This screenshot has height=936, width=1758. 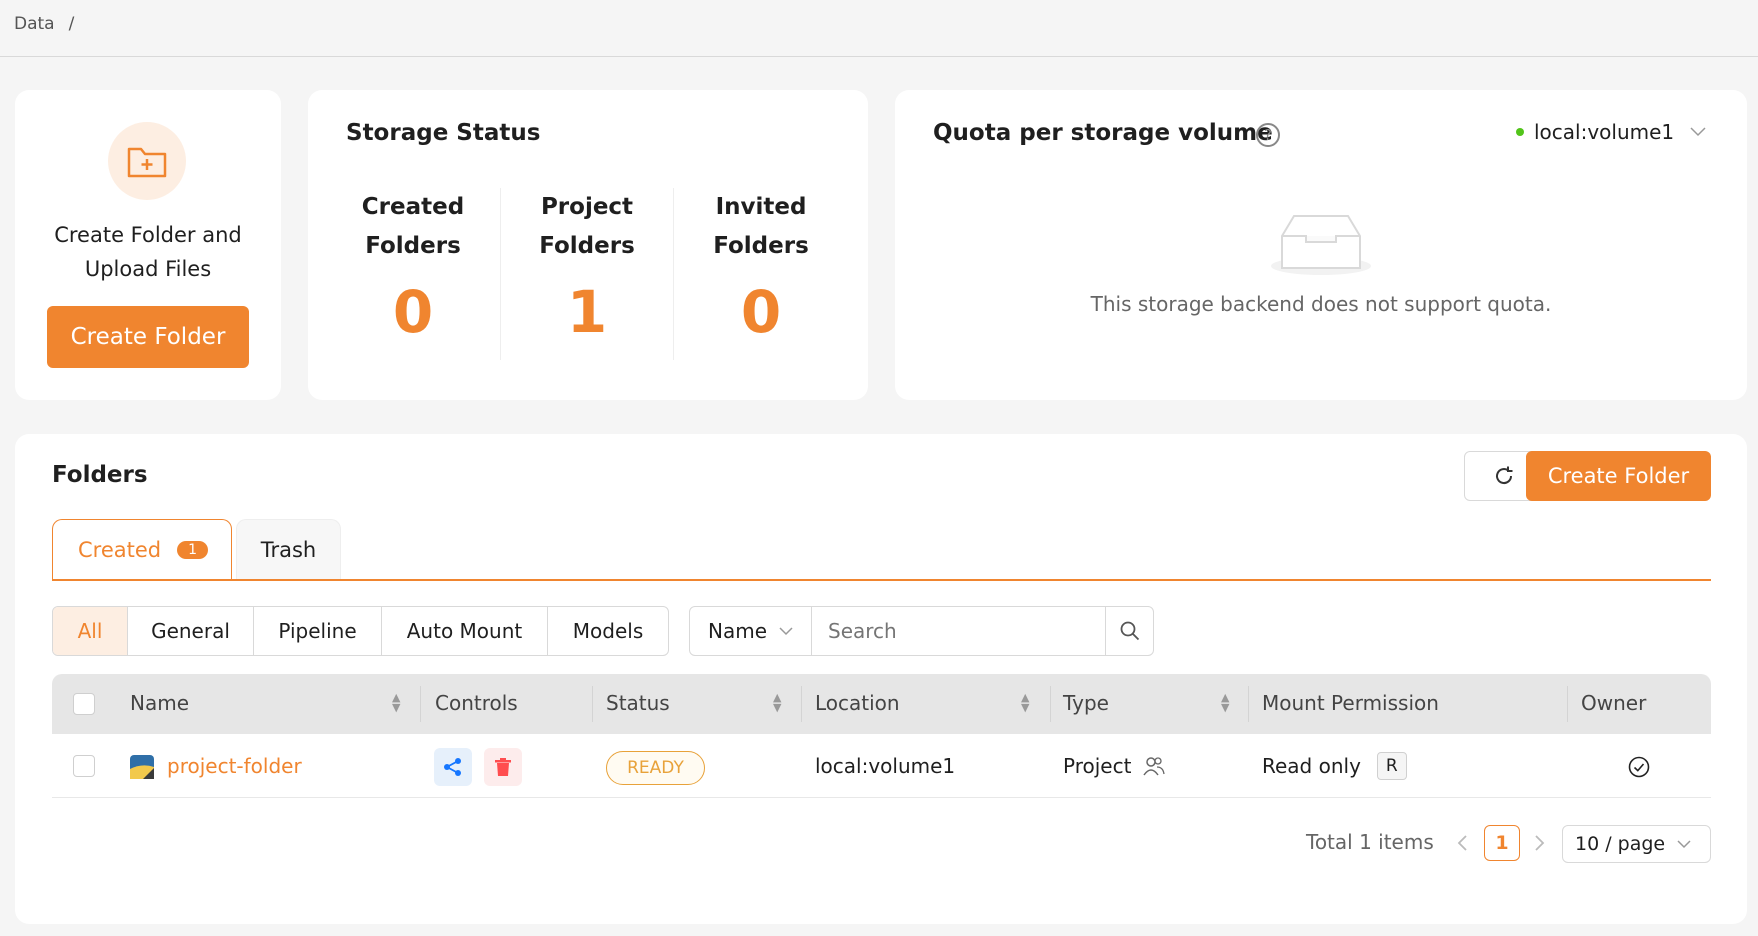 I want to click on pagination-total: Total 1 items, so click(x=1370, y=842).